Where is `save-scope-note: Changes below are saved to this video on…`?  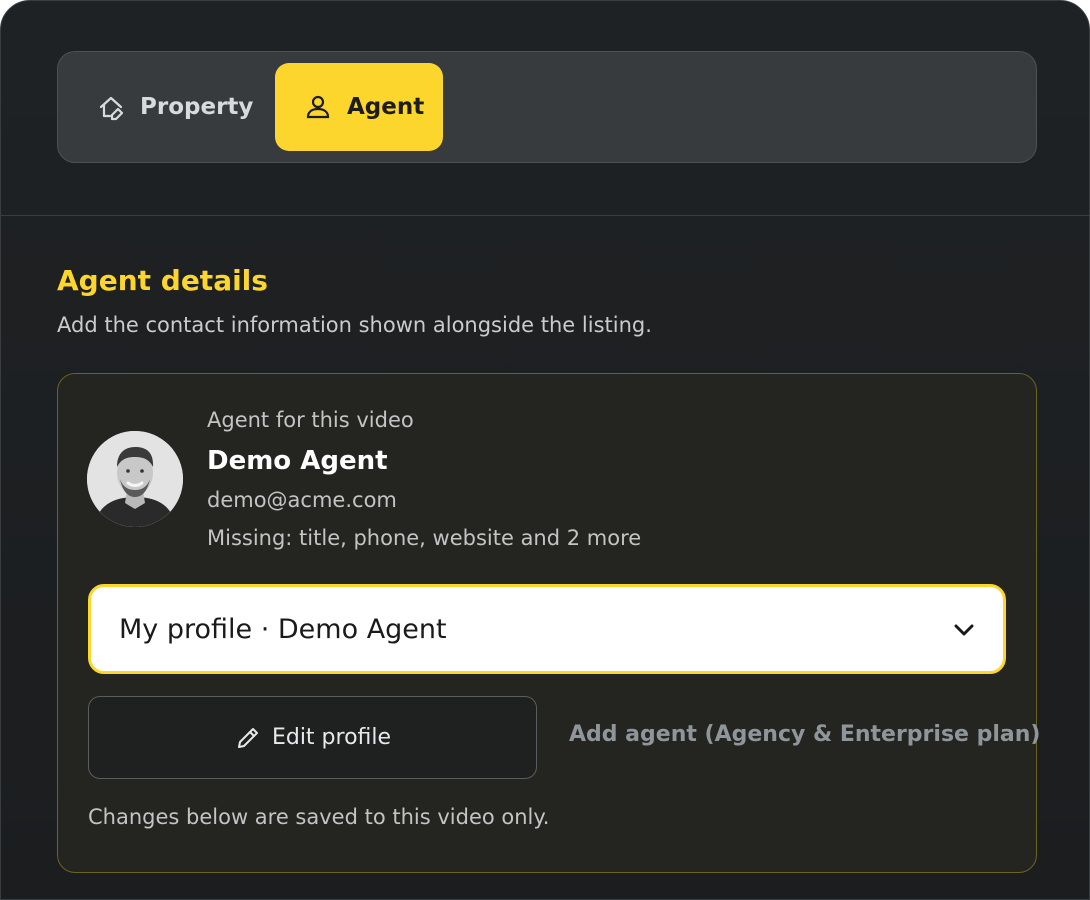
save-scope-note: Changes below are saved to this video on… is located at coordinates (319, 817).